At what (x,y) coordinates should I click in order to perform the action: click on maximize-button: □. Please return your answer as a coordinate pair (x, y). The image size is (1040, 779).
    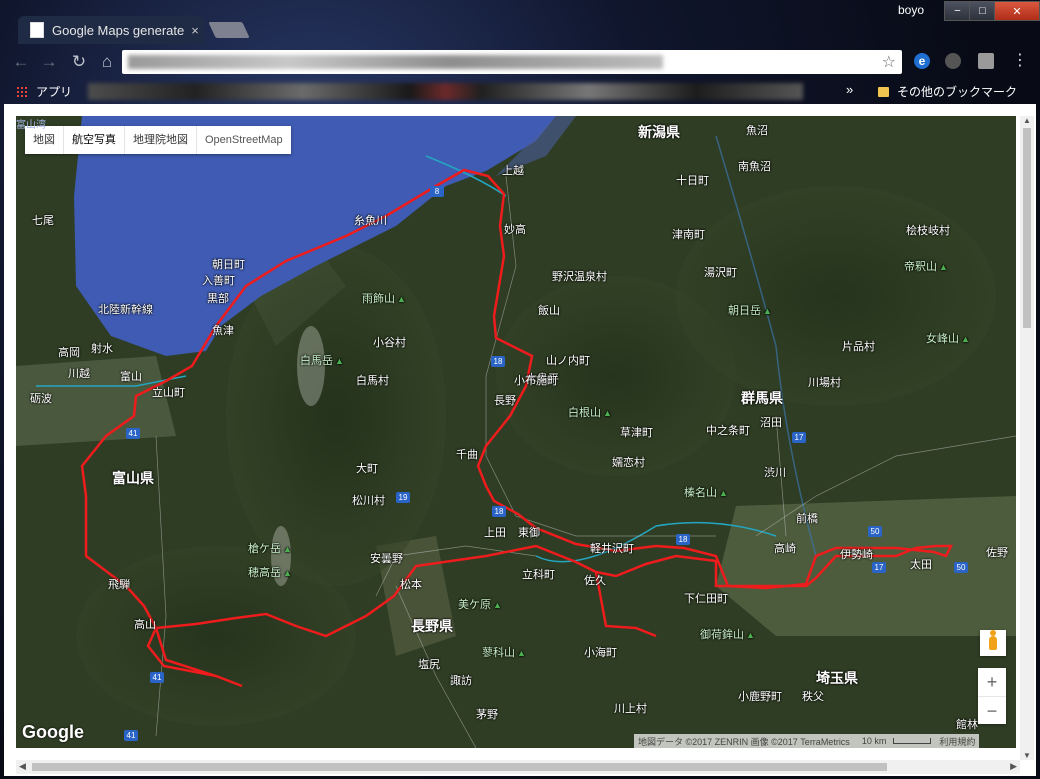
    Looking at the image, I should click on (982, 11).